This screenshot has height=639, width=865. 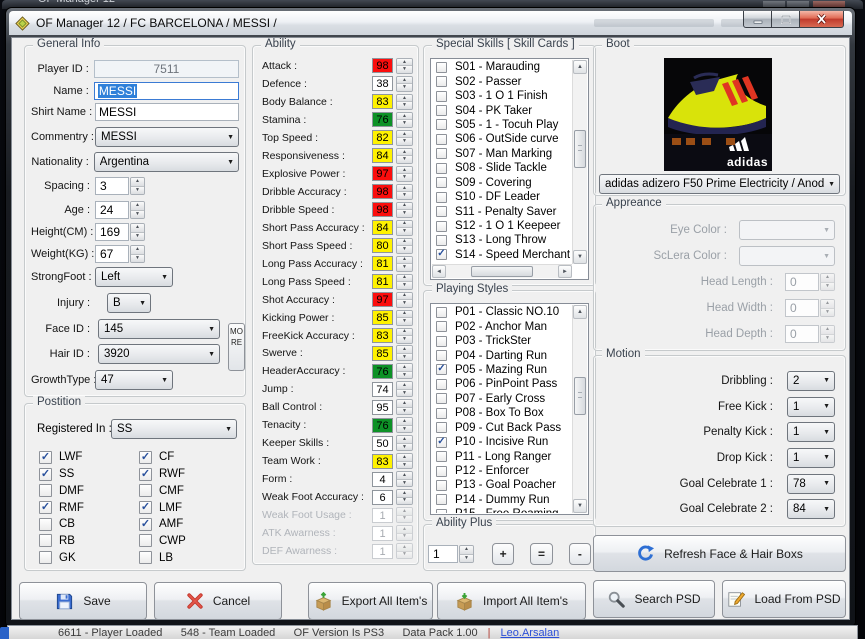 What do you see at coordinates (502, 326) in the screenshot?
I see `style-item: P02 - Anchor Man` at bounding box center [502, 326].